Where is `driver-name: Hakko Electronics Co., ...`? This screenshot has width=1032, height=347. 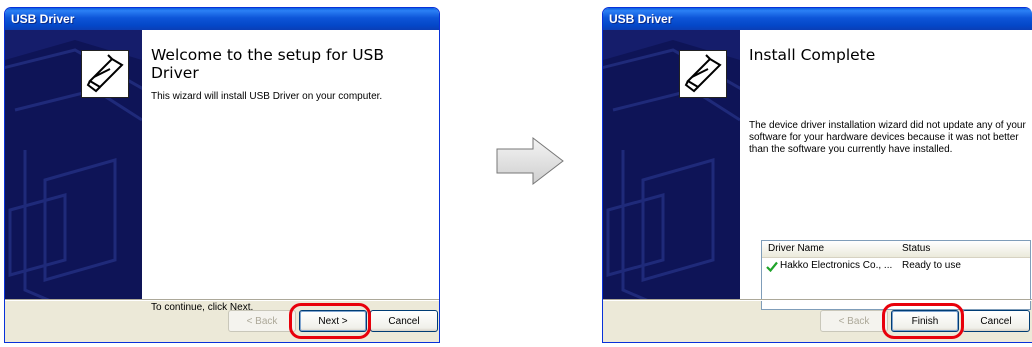 driver-name: Hakko Electronics Co., ... is located at coordinates (836, 265).